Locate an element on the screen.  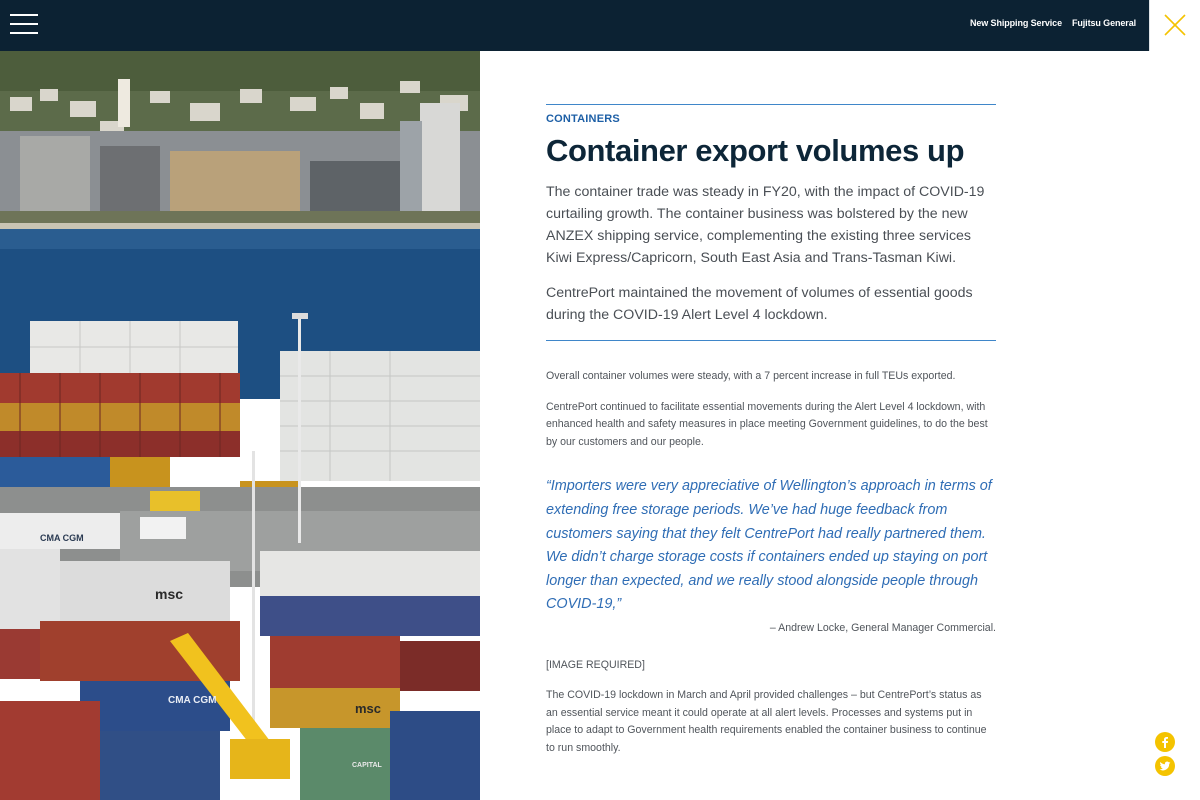
top-nav: New Shipping Service Fujitsu General is located at coordinates (1053, 23).